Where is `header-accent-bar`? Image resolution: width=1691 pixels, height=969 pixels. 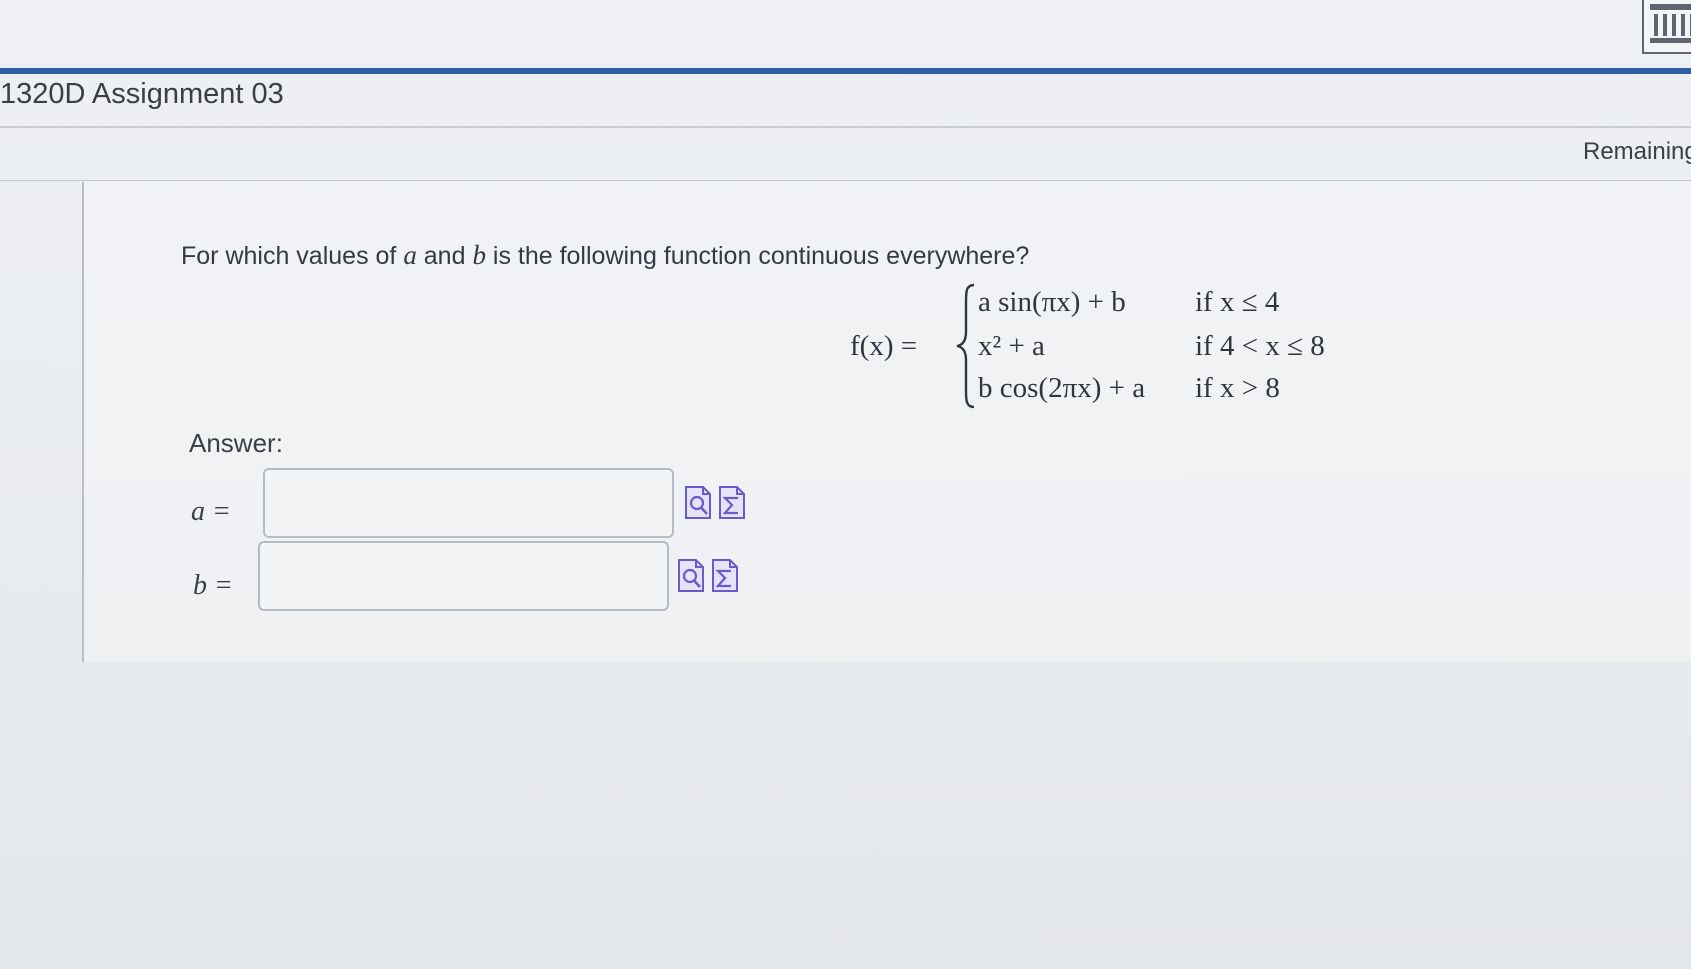
header-accent-bar is located at coordinates (845, 71).